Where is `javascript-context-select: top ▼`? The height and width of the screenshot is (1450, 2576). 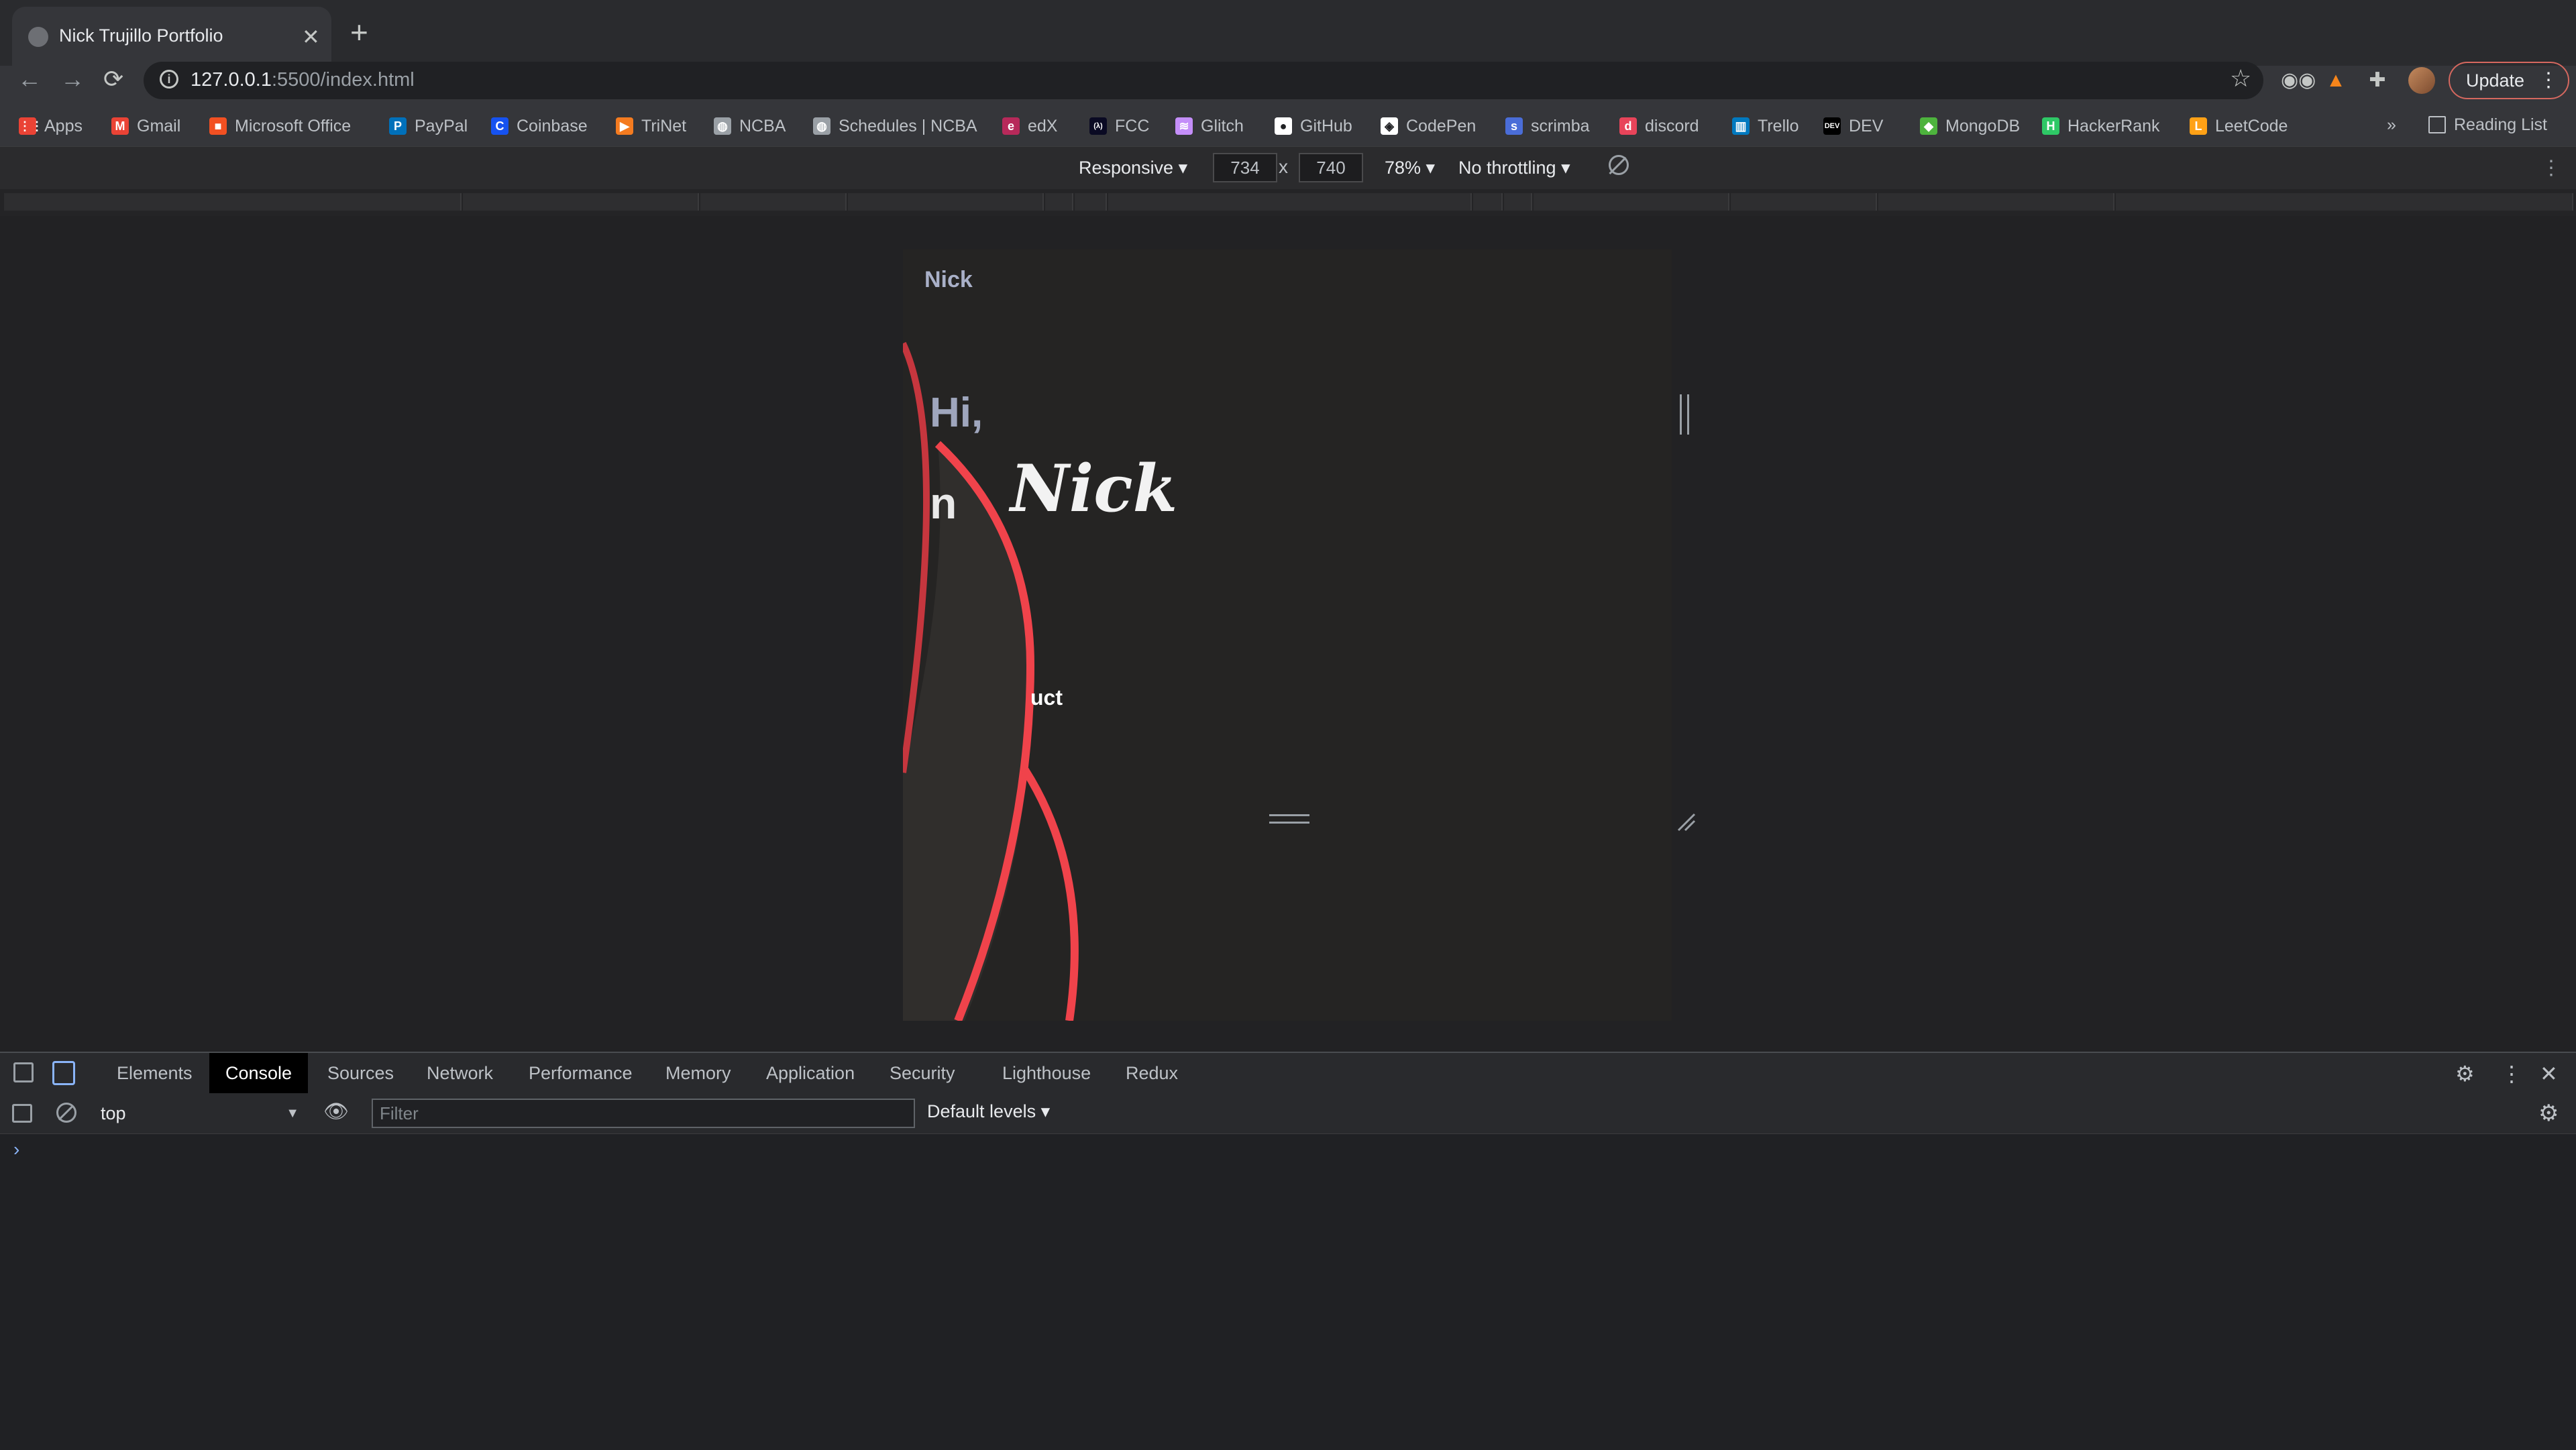 javascript-context-select: top ▼ is located at coordinates (200, 1113).